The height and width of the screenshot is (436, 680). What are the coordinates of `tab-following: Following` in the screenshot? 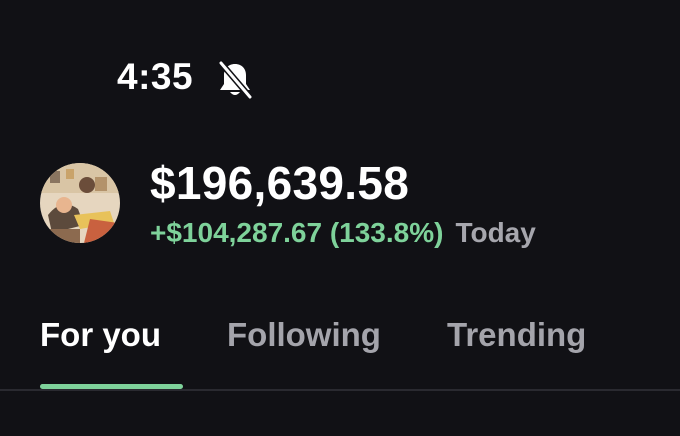 It's located at (304, 334).